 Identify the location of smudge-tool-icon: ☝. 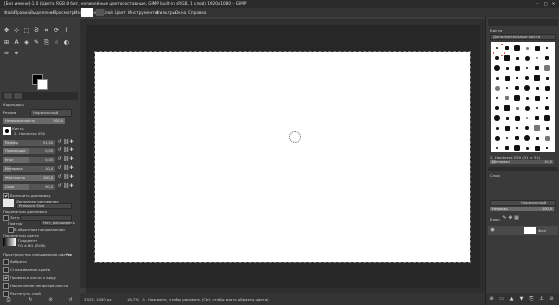
(56, 42).